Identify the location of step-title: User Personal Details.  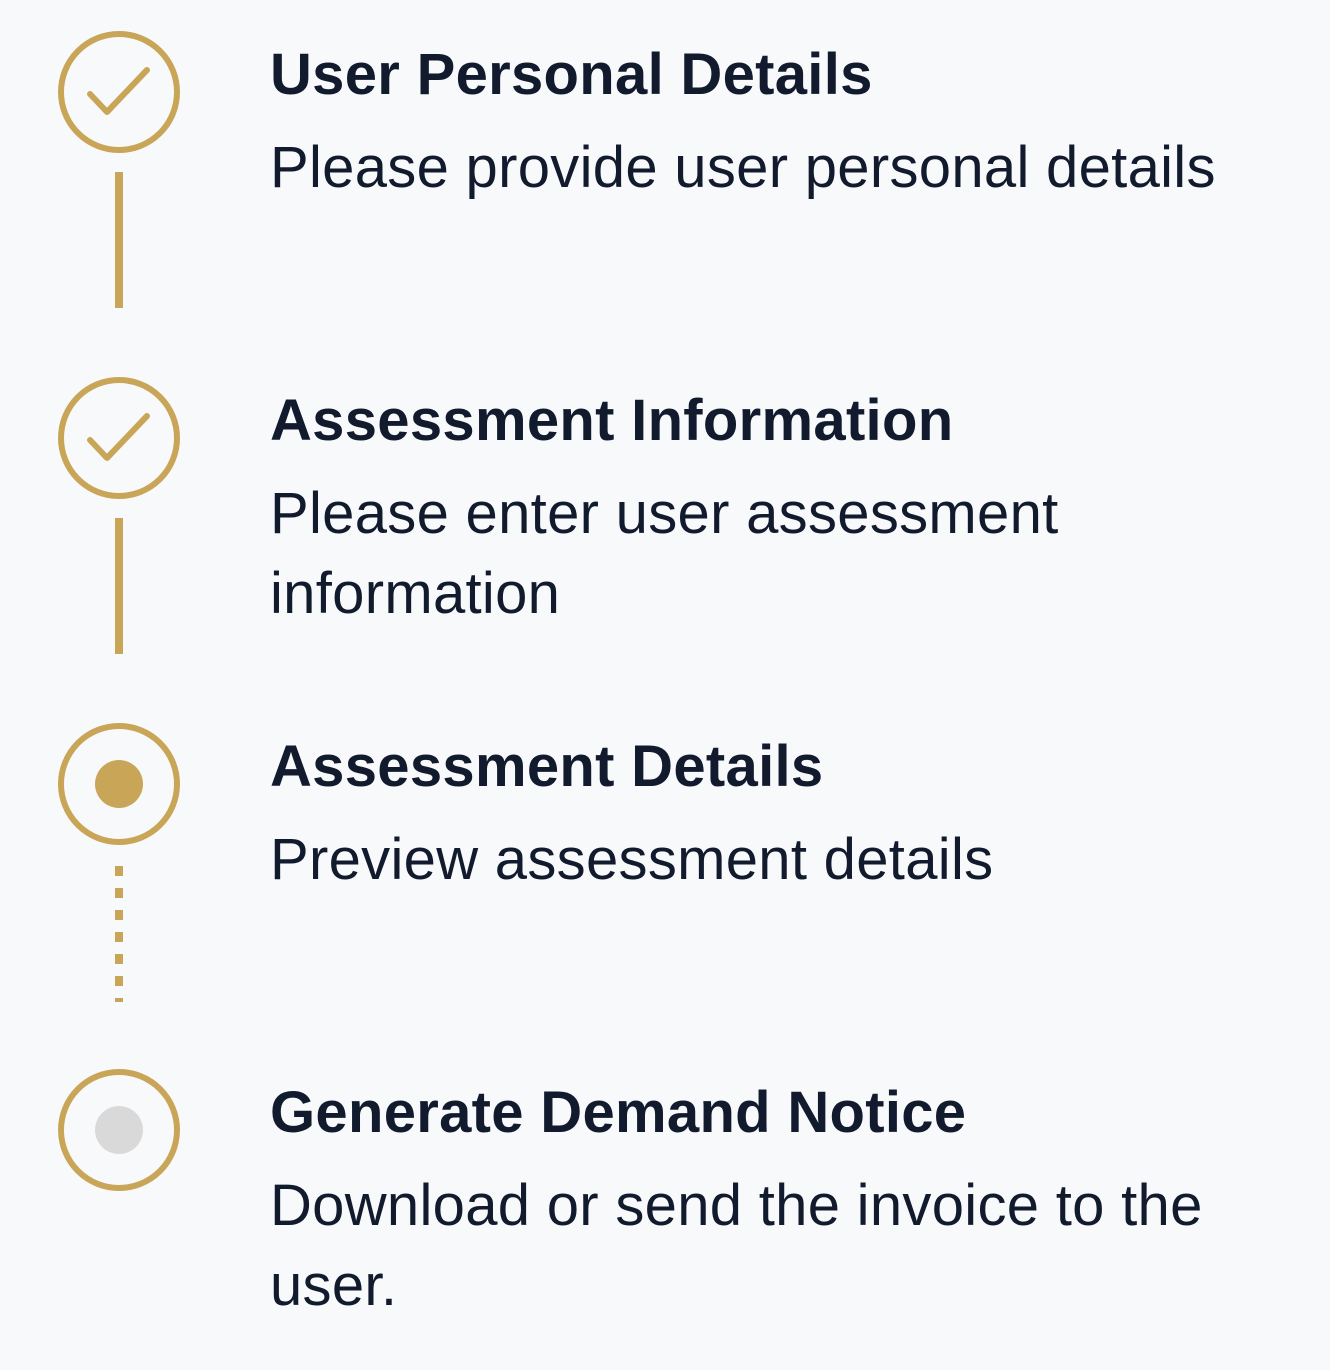
(571, 74).